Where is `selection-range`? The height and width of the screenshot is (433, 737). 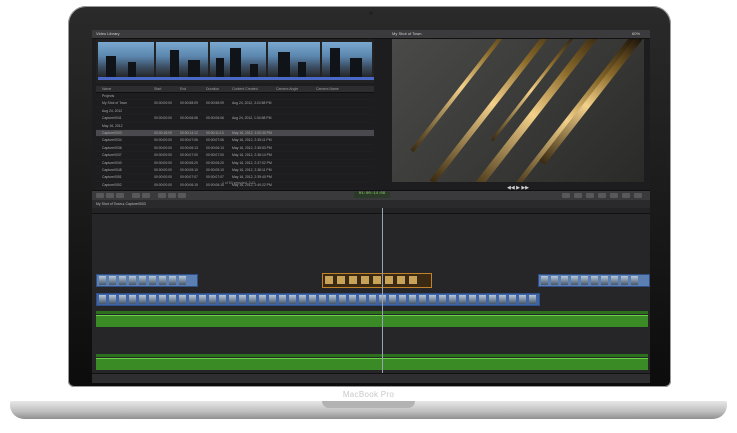 selection-range is located at coordinates (236, 78).